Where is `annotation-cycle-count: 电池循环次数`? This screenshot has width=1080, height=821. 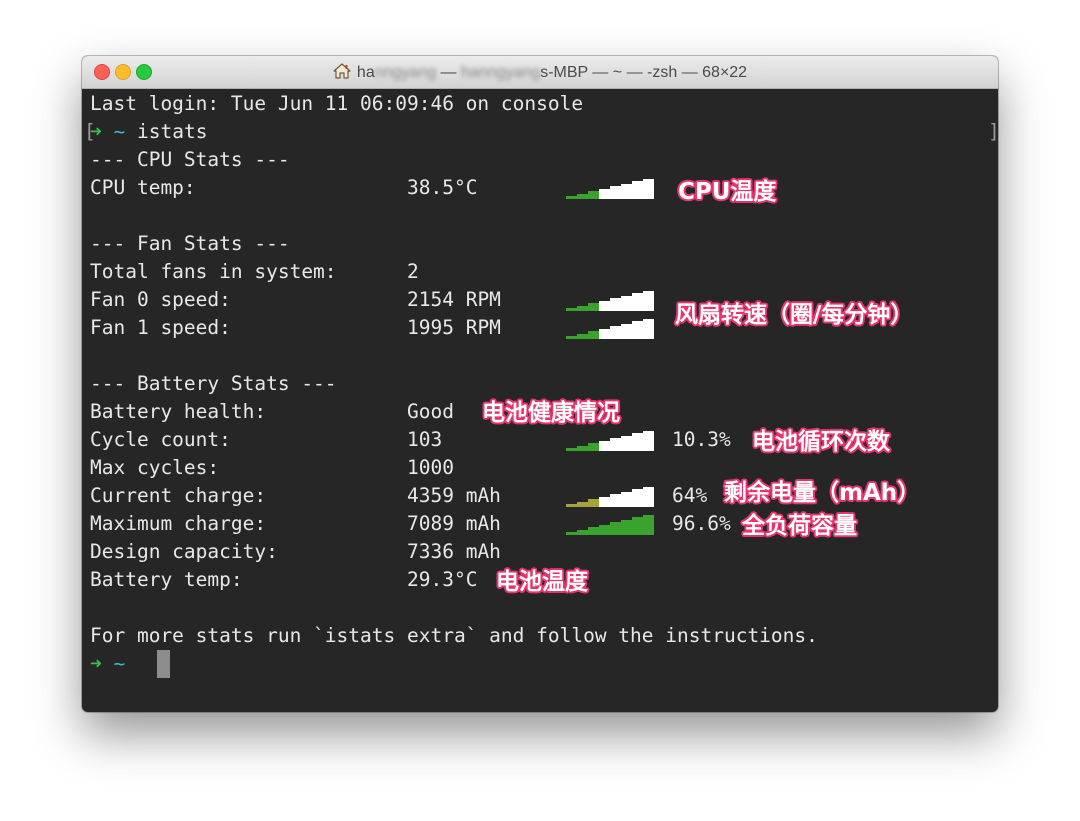
annotation-cycle-count: 电池循环次数 is located at coordinates (821, 442).